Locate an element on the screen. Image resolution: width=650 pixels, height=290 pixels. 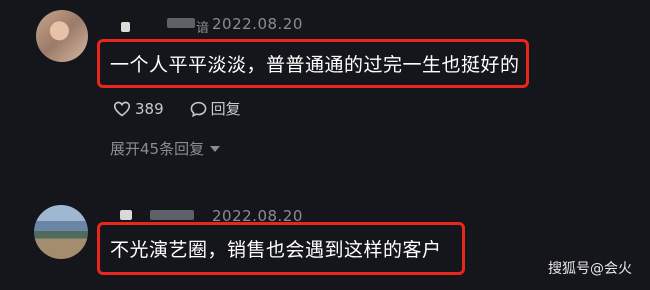
comment-bubble-icon is located at coordinates (198, 109).